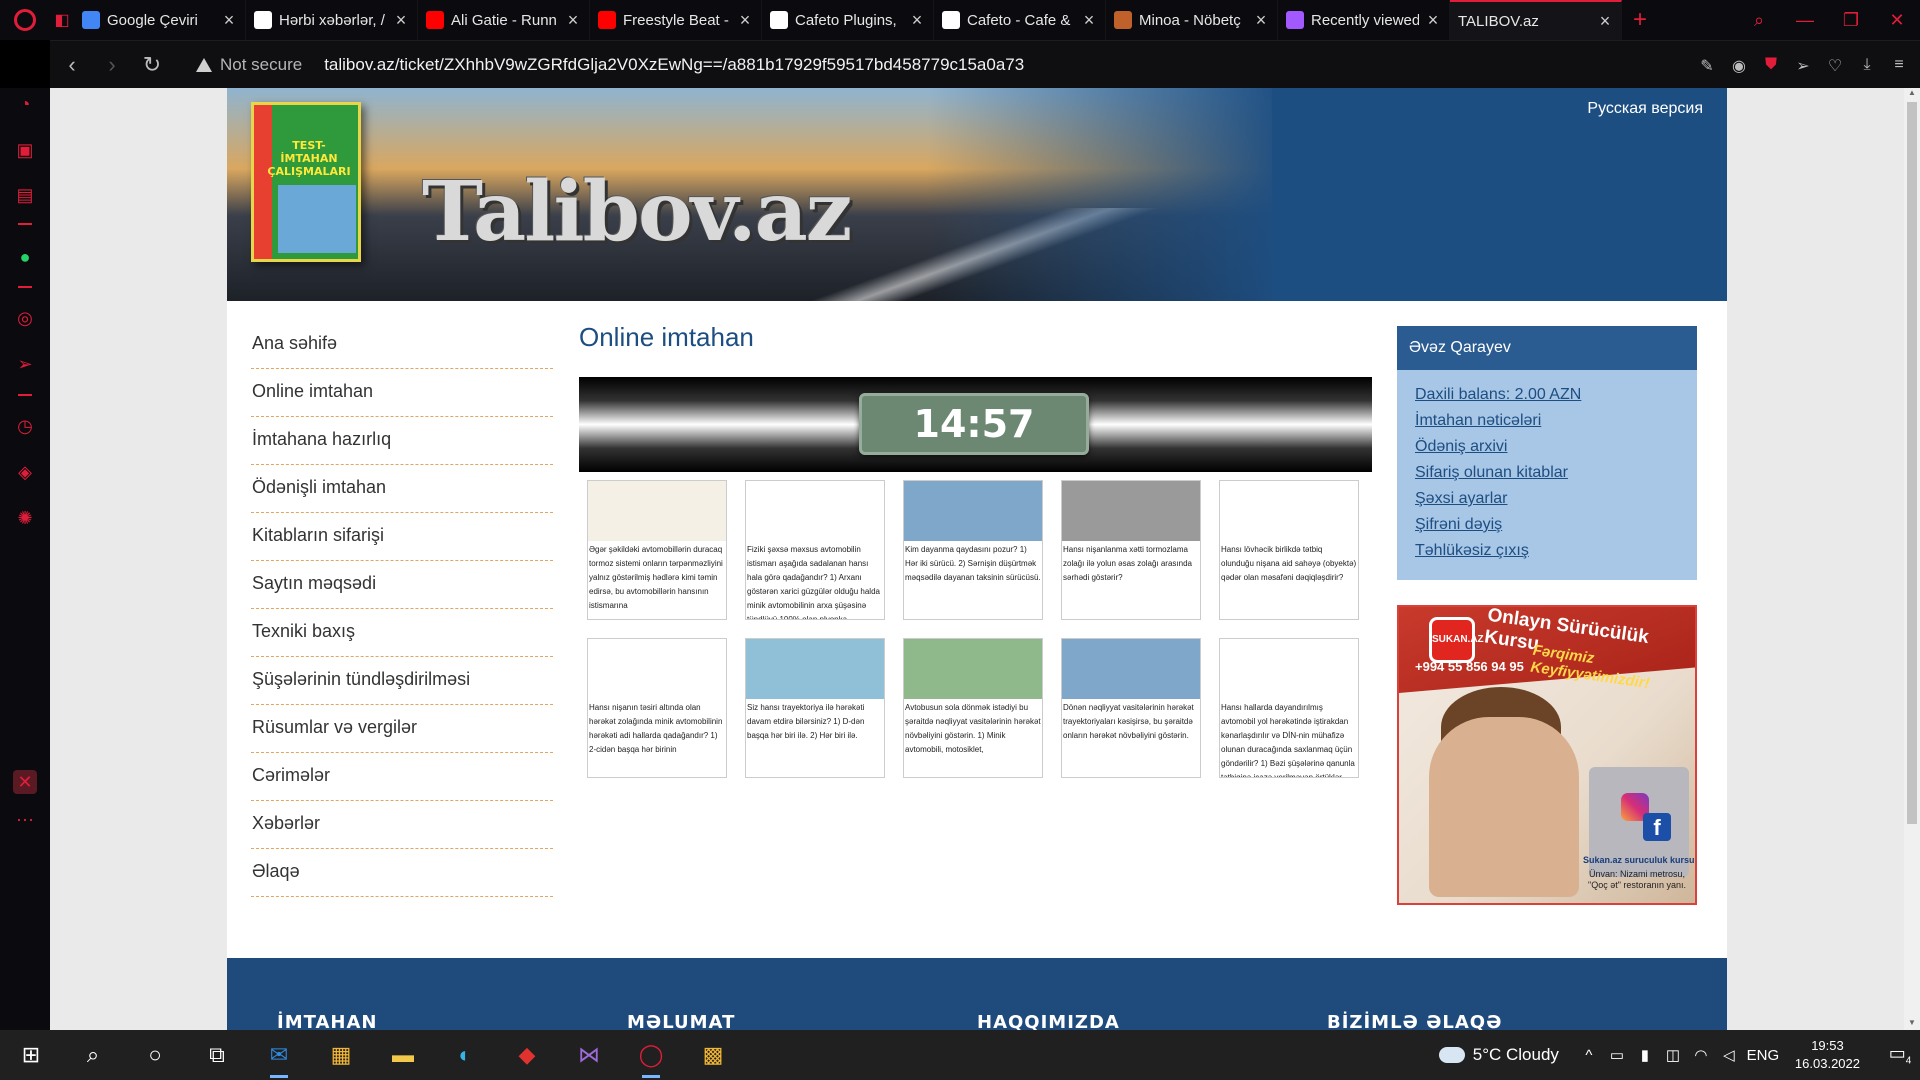 Image resolution: width=1920 pixels, height=1080 pixels. What do you see at coordinates (1827, 1055) in the screenshot?
I see `clock: 19:53 16.03.2022` at bounding box center [1827, 1055].